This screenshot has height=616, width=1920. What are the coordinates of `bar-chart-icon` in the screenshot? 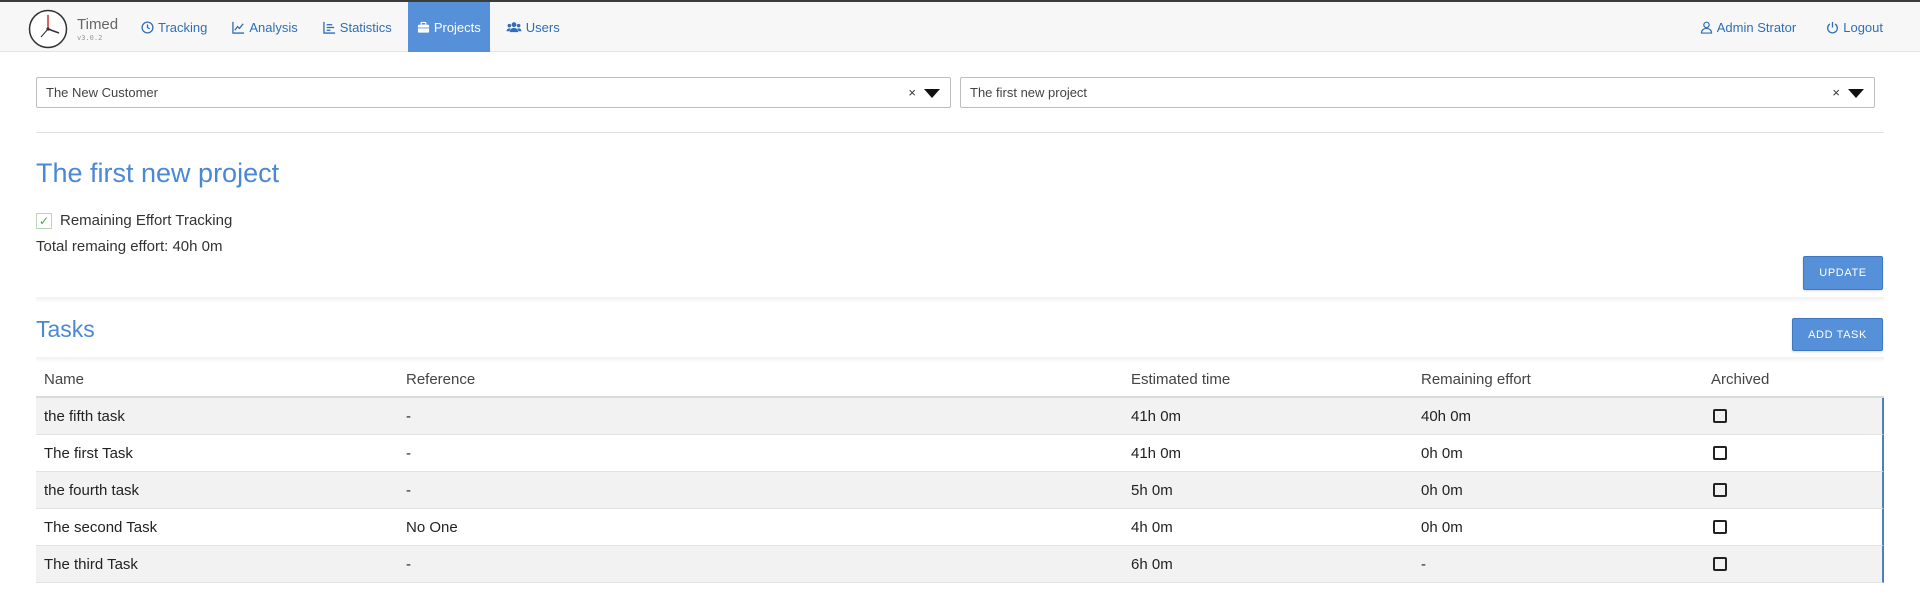 It's located at (329, 27).